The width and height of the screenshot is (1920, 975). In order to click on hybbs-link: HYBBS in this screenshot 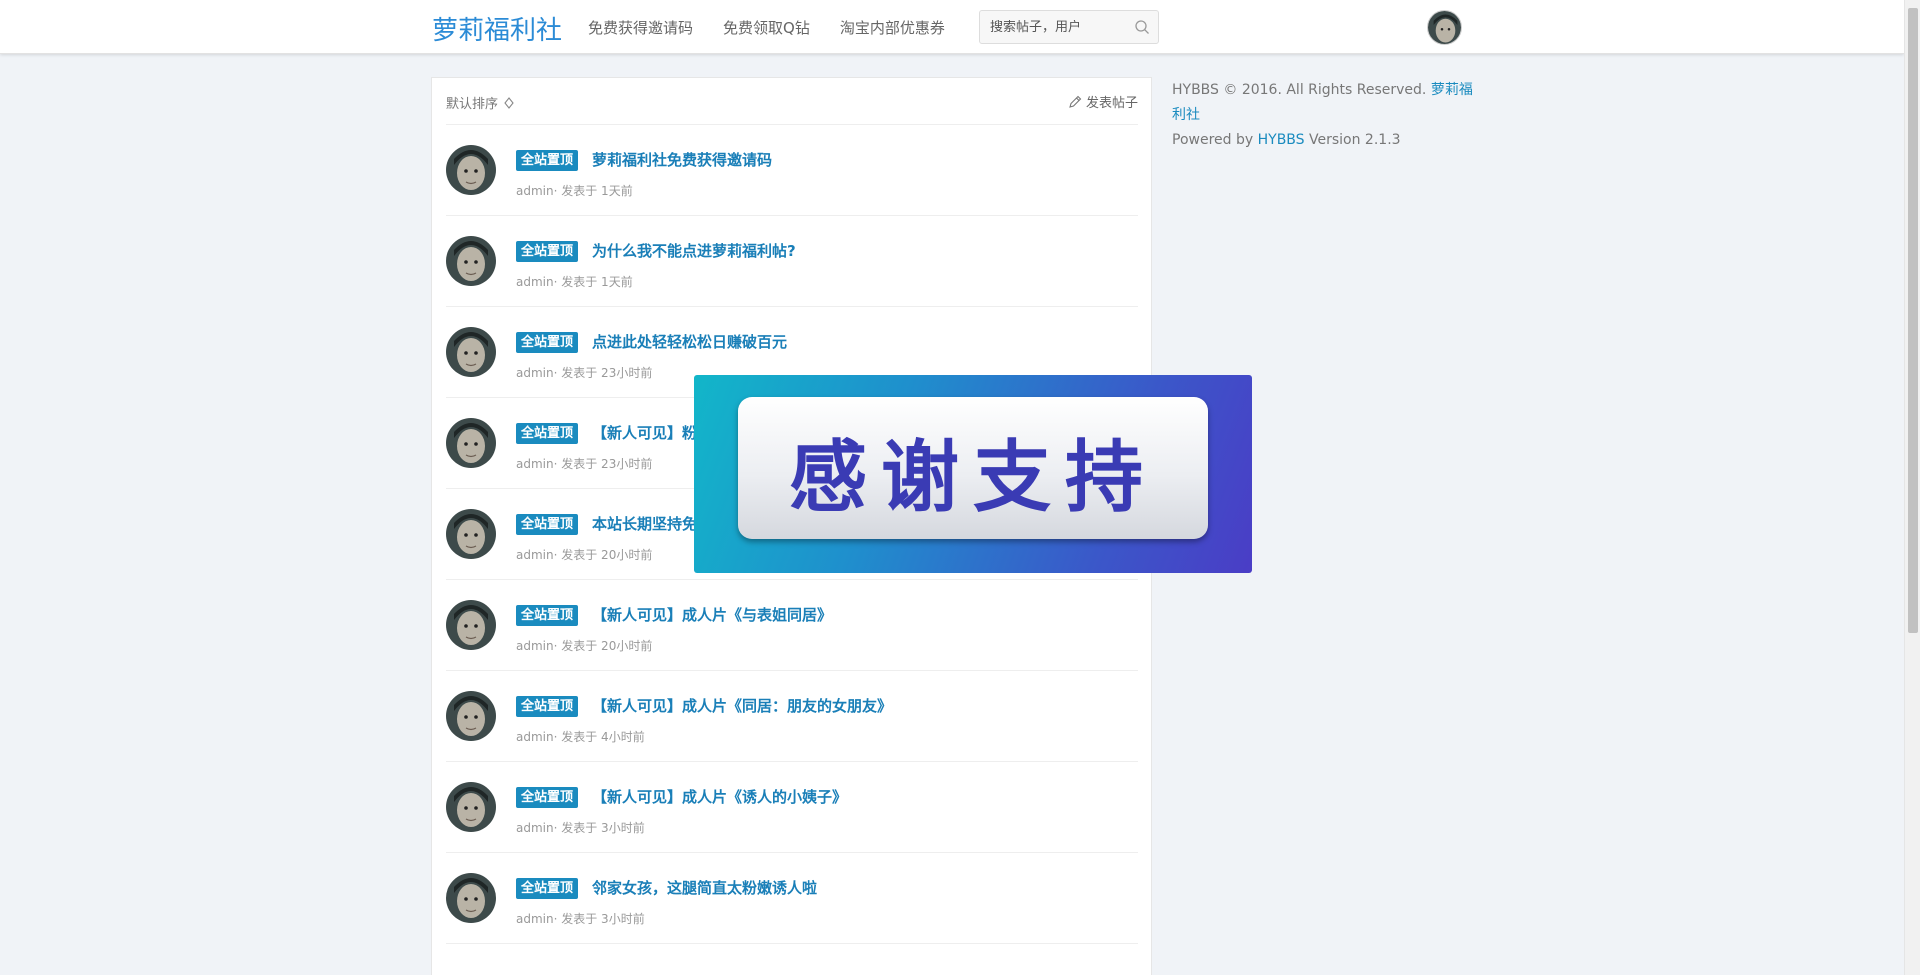, I will do `click(1281, 140)`.